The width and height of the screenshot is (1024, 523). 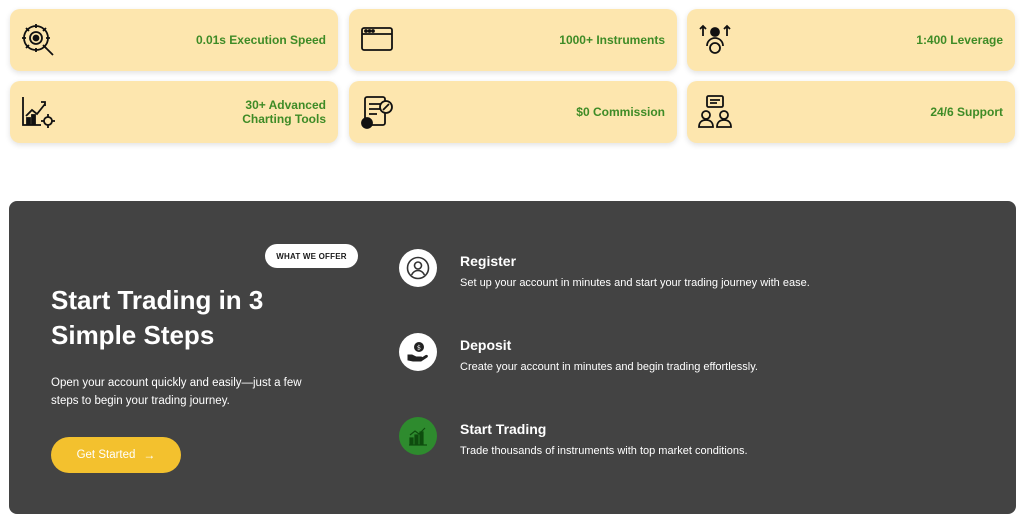 I want to click on step-title: Deposit, so click(x=486, y=345).